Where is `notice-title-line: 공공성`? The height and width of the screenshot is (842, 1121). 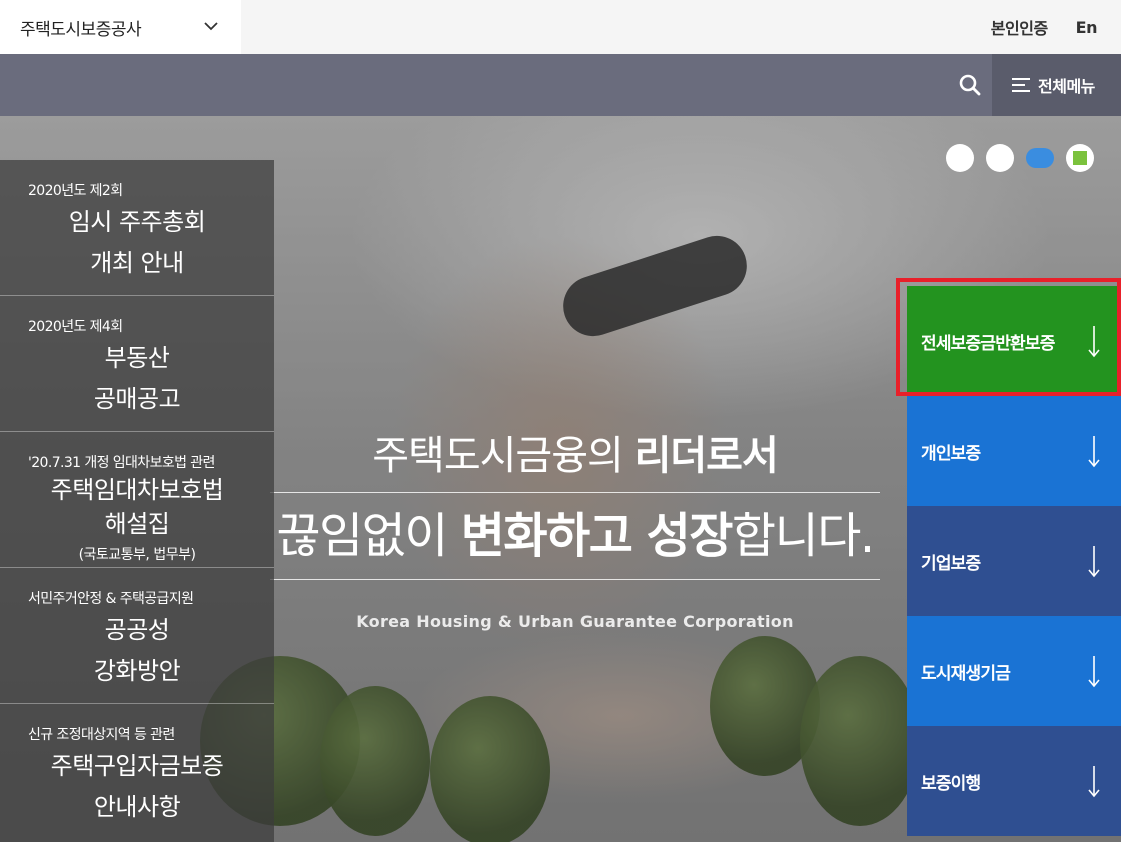
notice-title-line: 공공성 is located at coordinates (137, 630).